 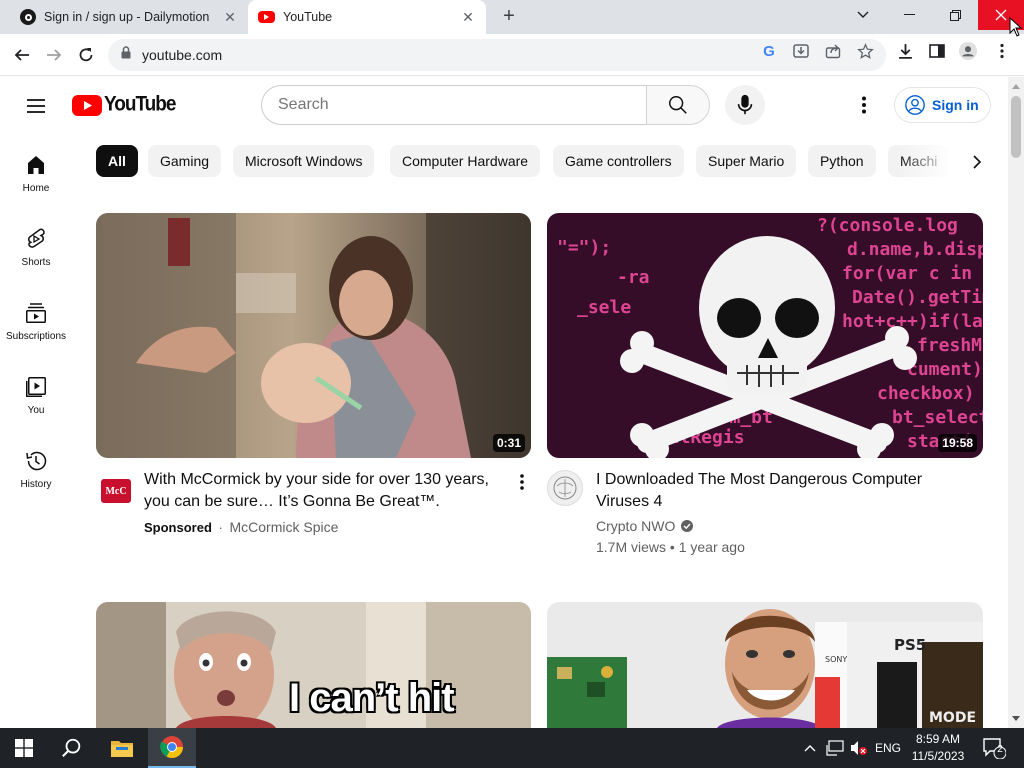 What do you see at coordinates (454, 105) in the screenshot?
I see `search-input: Search` at bounding box center [454, 105].